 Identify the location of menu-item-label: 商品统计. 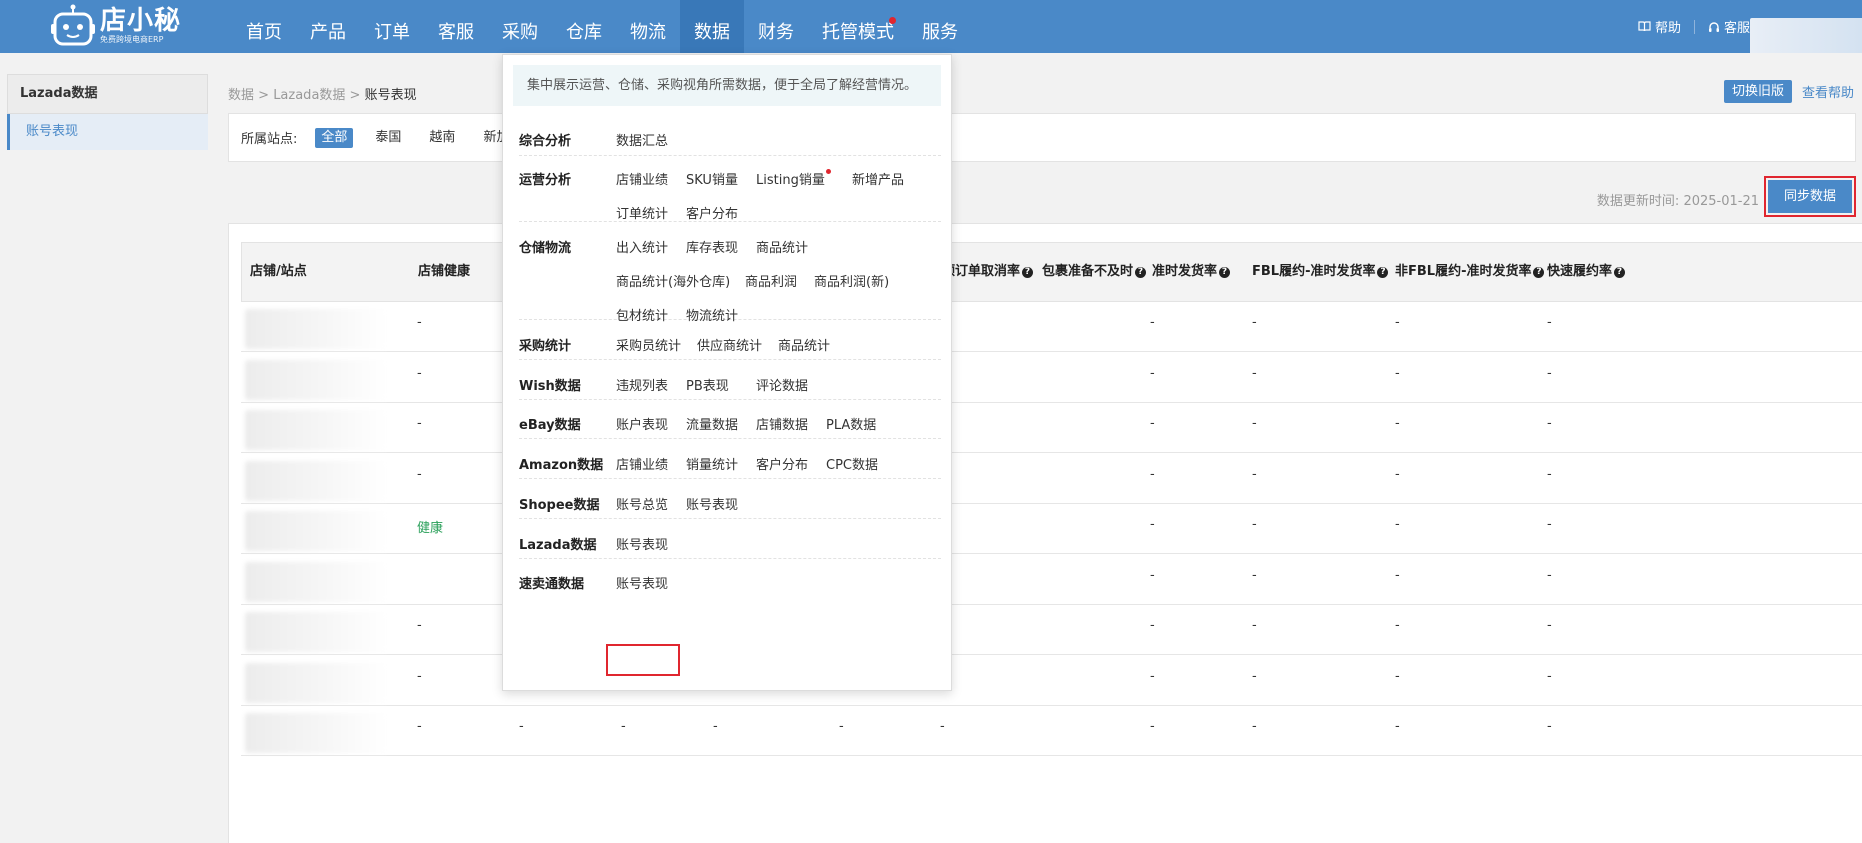
(804, 346).